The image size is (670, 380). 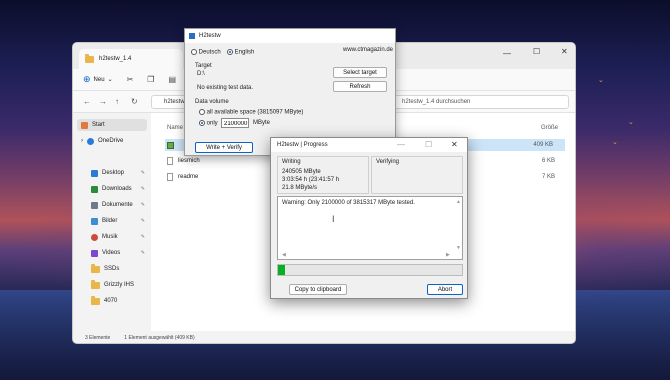 What do you see at coordinates (368, 50) in the screenshot?
I see `website-link: www.ctmagazin.de` at bounding box center [368, 50].